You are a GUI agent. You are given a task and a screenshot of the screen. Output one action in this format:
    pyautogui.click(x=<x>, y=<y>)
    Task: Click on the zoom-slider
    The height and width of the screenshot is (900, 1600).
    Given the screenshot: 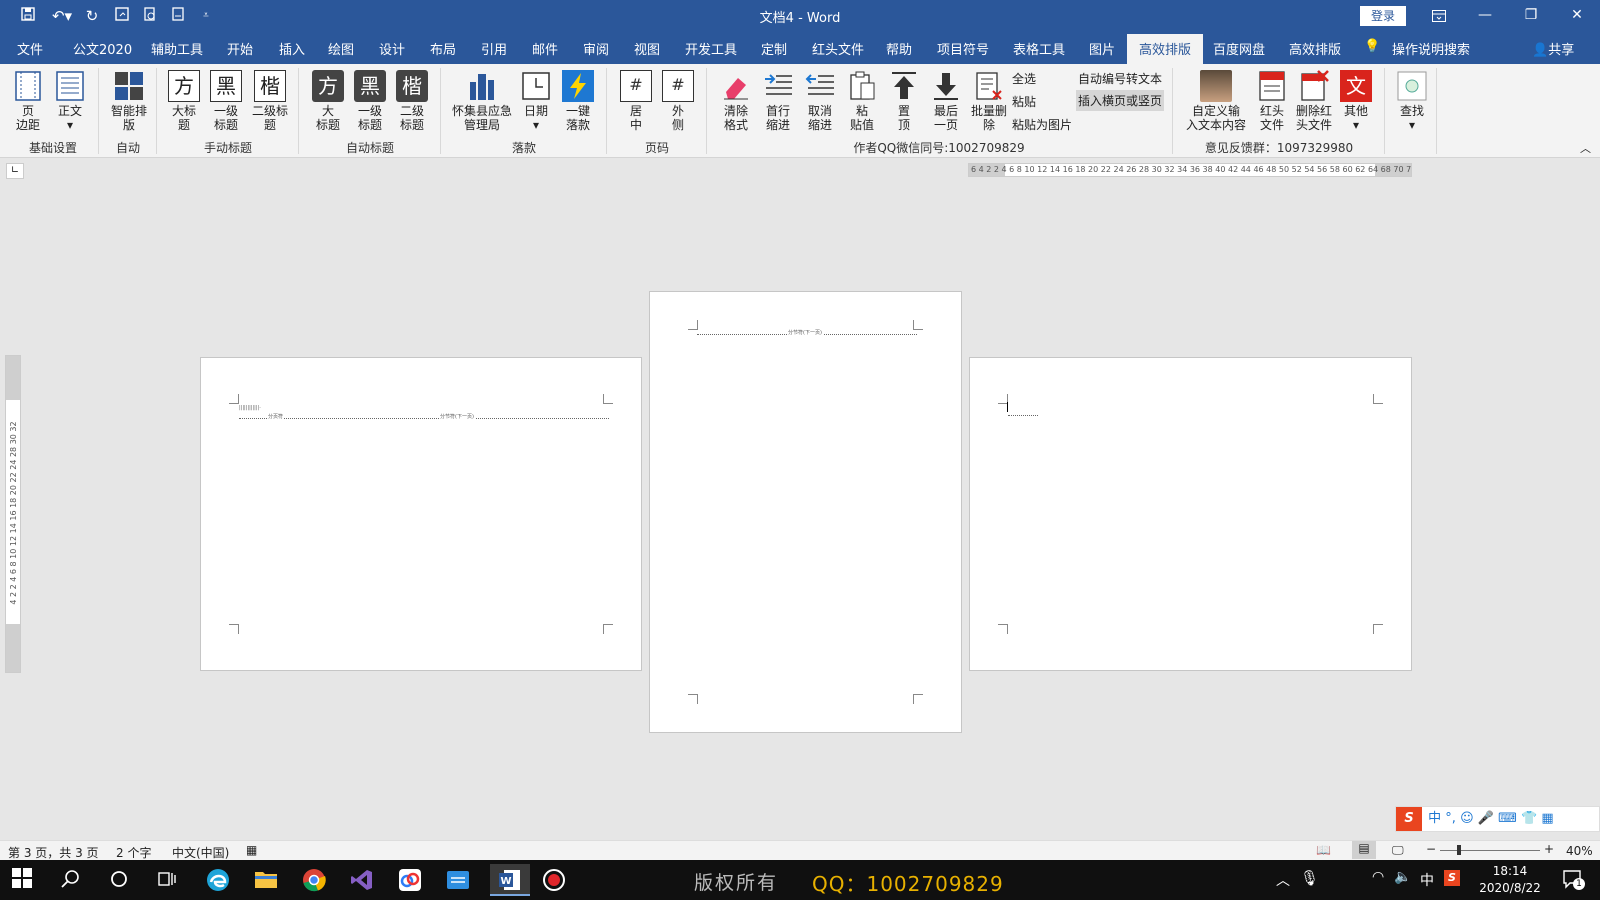 What is the action you would take?
    pyautogui.click(x=1490, y=850)
    